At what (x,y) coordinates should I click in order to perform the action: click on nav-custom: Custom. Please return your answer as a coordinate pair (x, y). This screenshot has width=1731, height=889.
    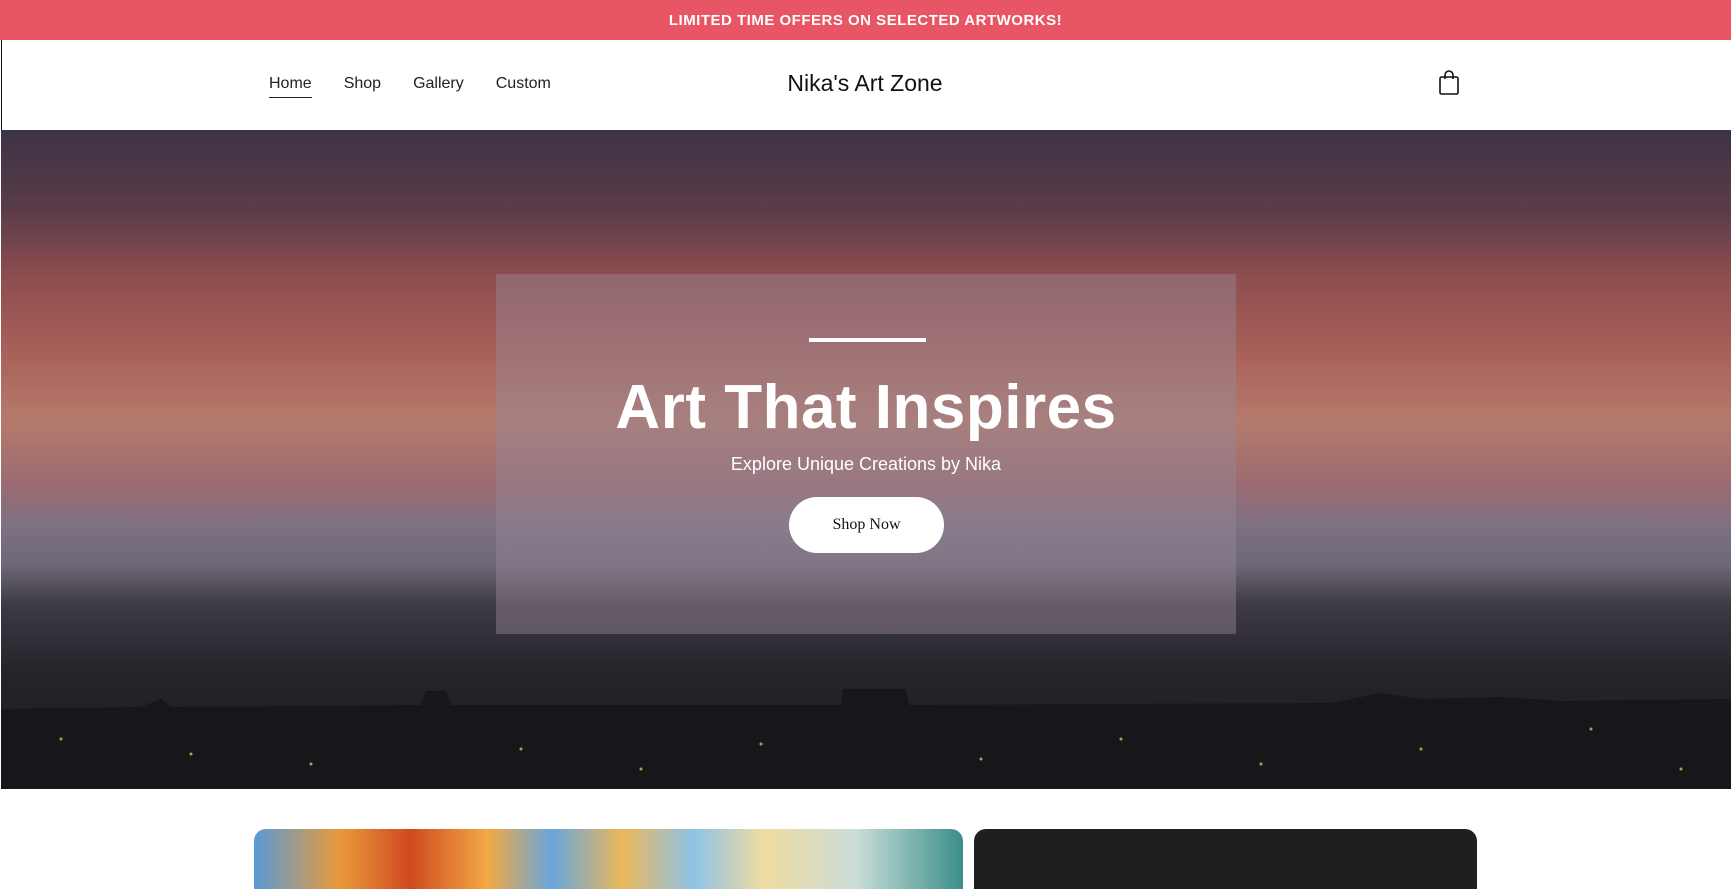
    Looking at the image, I should click on (523, 86).